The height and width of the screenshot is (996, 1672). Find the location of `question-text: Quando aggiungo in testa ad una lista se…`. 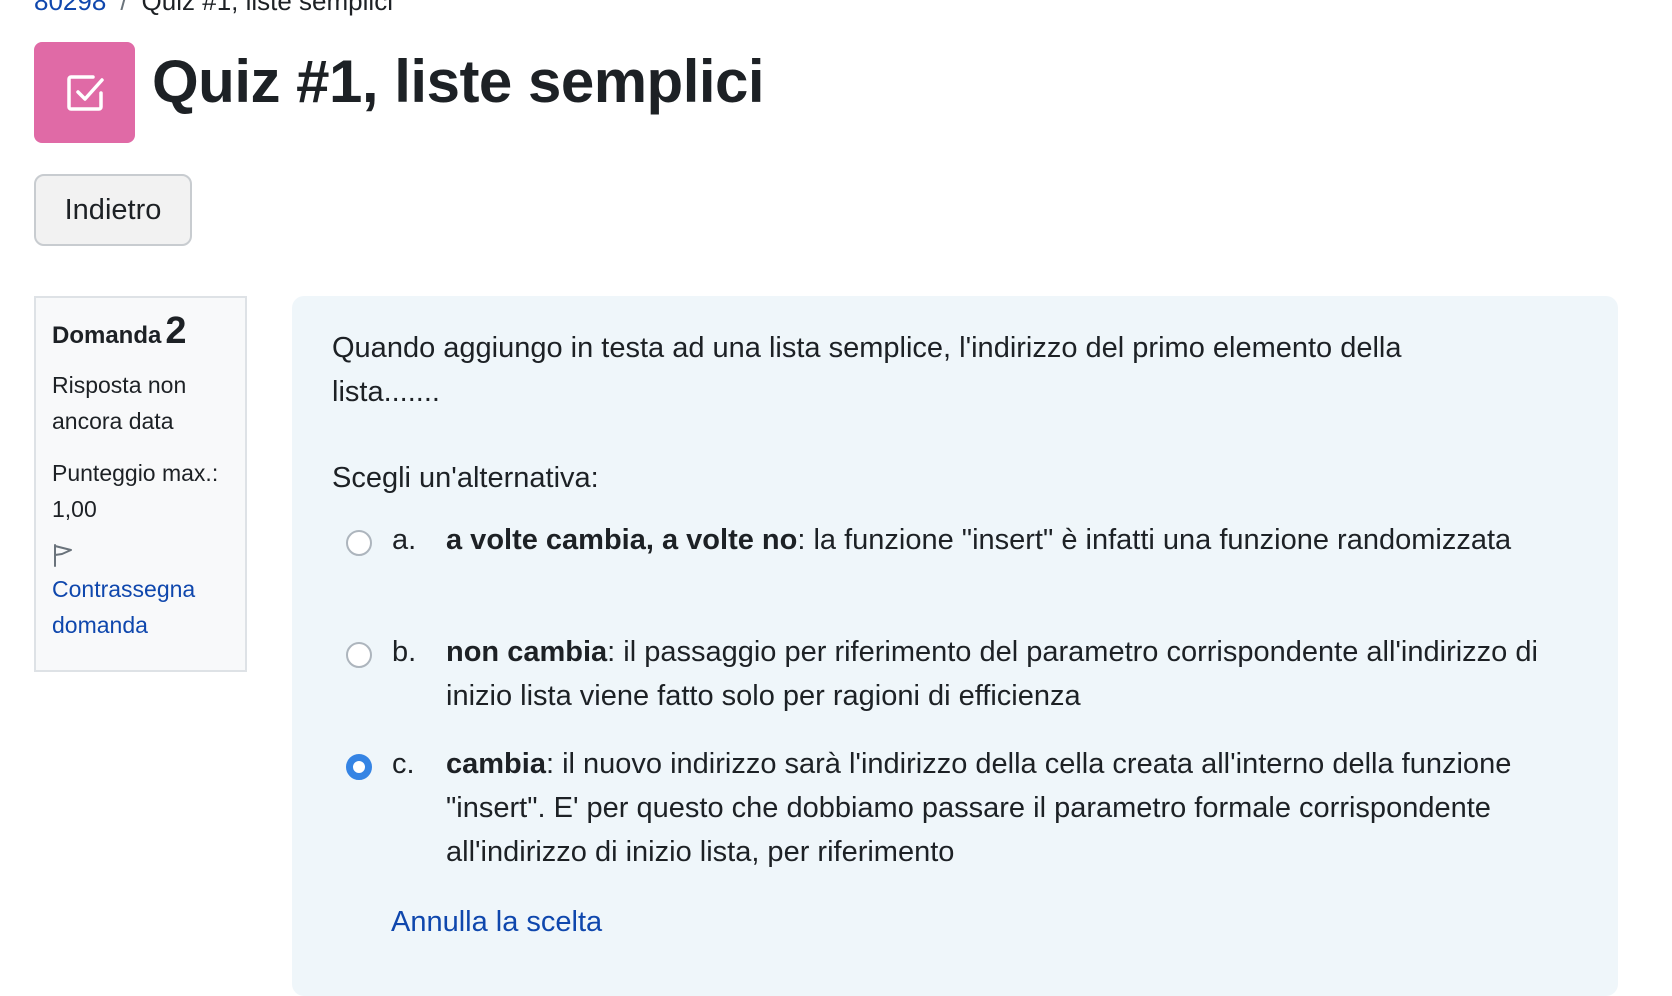

question-text: Quando aggiungo in testa ad una lista se… is located at coordinates (867, 370).